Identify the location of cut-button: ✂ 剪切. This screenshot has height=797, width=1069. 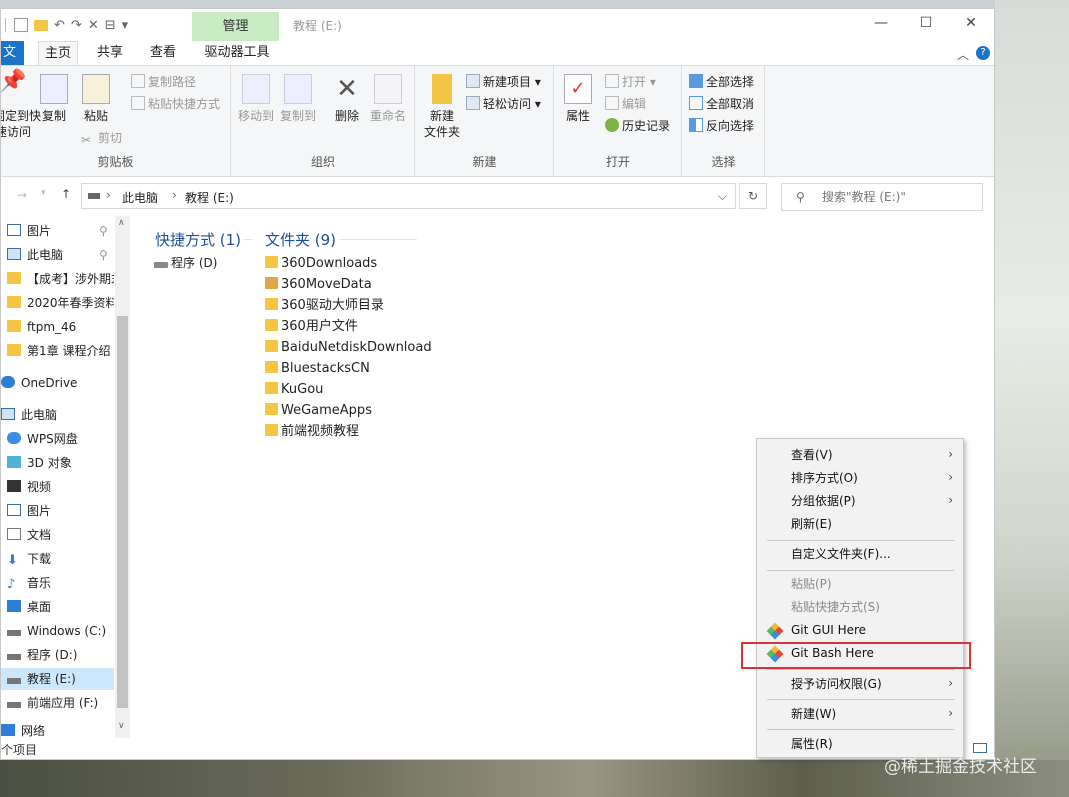
(101, 138).